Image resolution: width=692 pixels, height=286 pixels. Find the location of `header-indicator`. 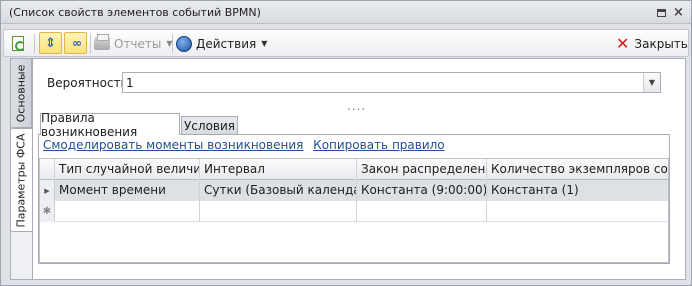

header-indicator is located at coordinates (47, 169).